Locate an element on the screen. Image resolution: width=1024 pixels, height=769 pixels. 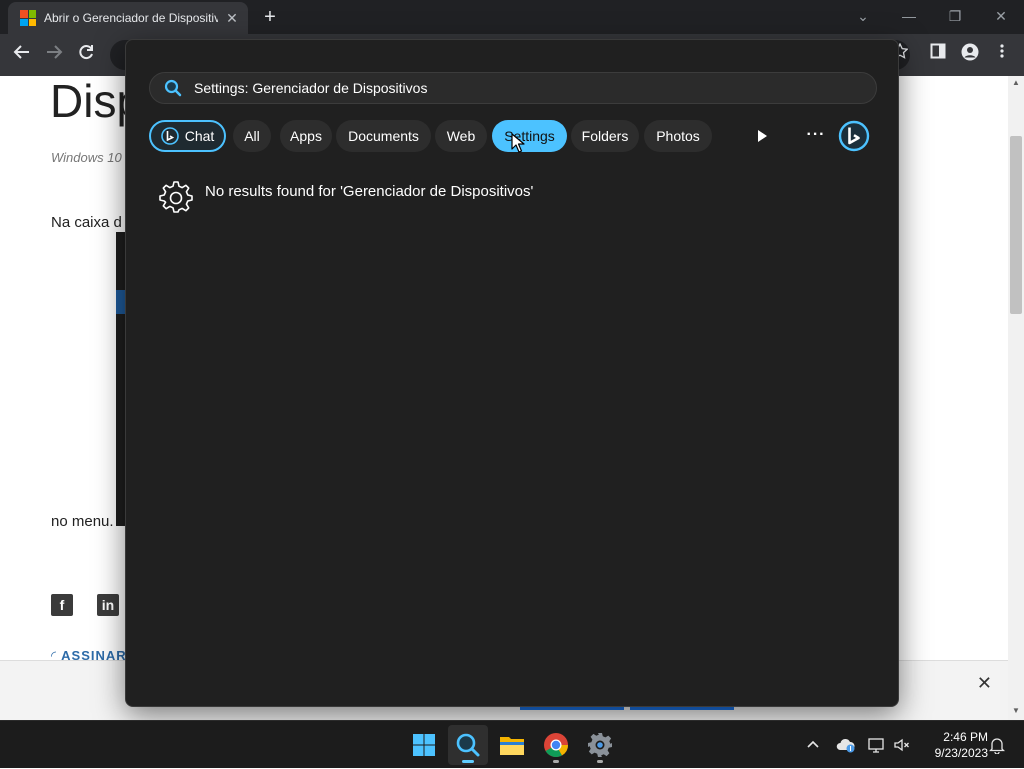
forward-button is located at coordinates (54, 55).